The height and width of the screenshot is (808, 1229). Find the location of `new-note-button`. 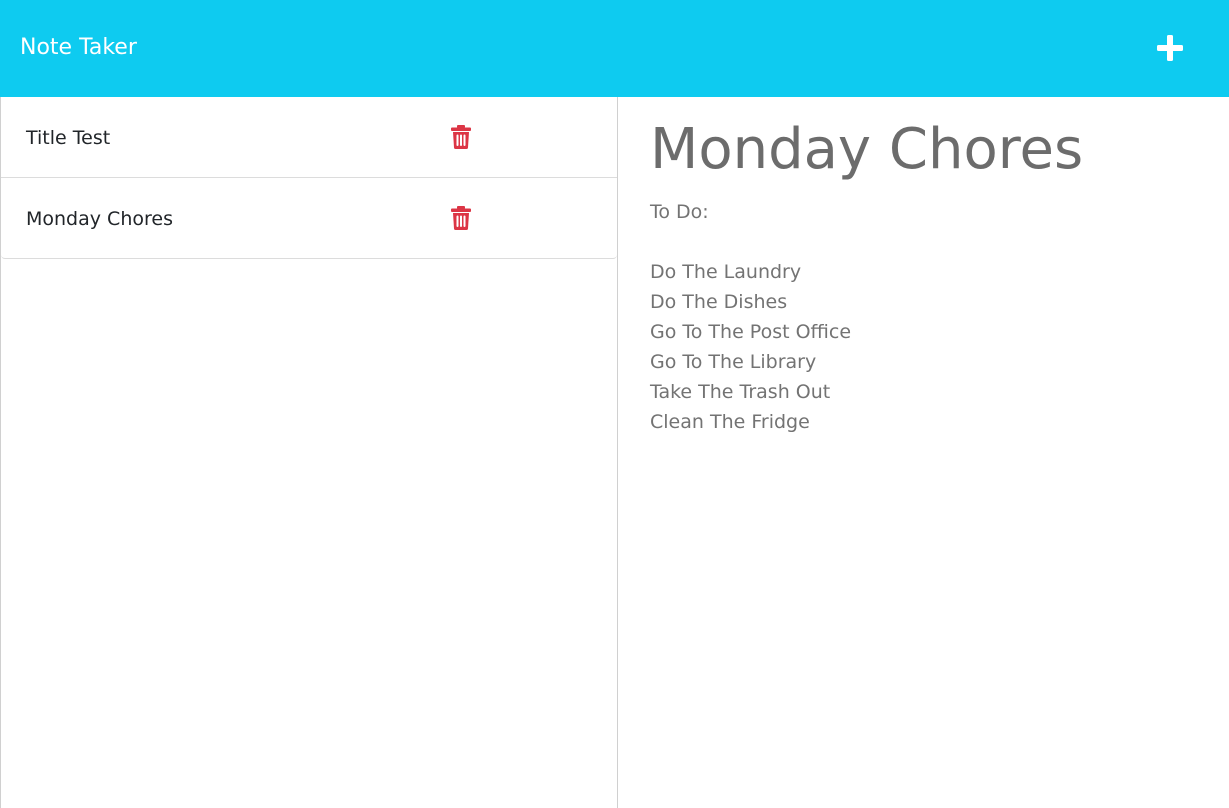

new-note-button is located at coordinates (1170, 48).